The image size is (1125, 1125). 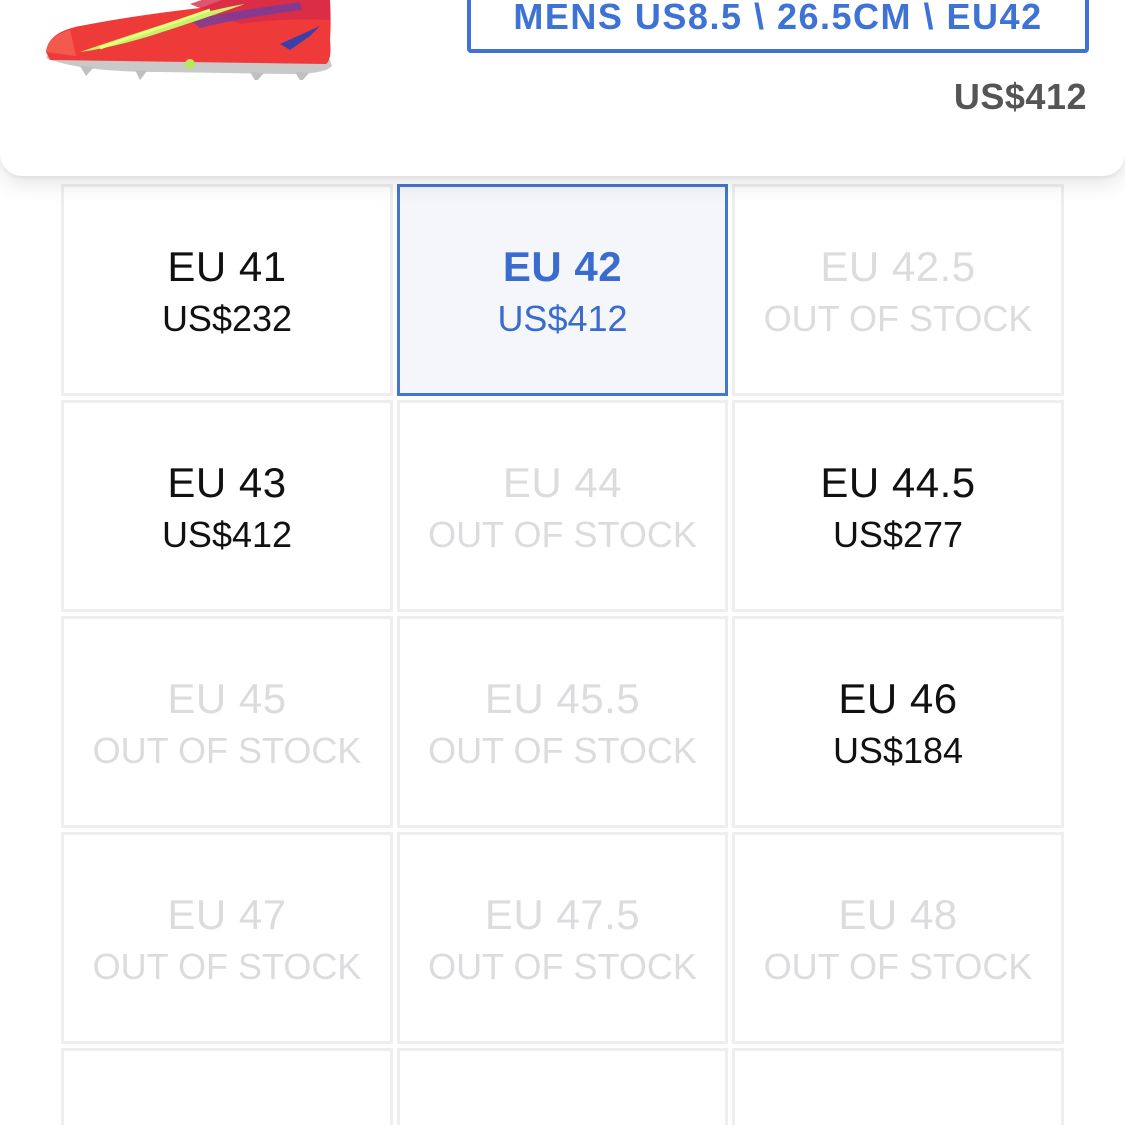 I want to click on size-option-label: EU 48, so click(x=898, y=914).